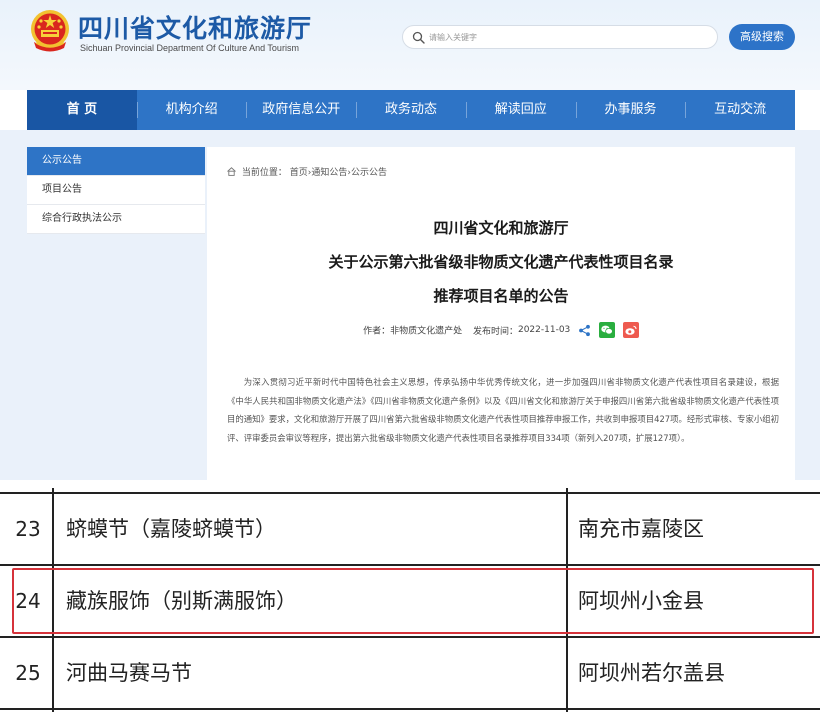 This screenshot has height=712, width=820. What do you see at coordinates (301, 110) in the screenshot?
I see `nav-item-gov-info: 政府信息公开` at bounding box center [301, 110].